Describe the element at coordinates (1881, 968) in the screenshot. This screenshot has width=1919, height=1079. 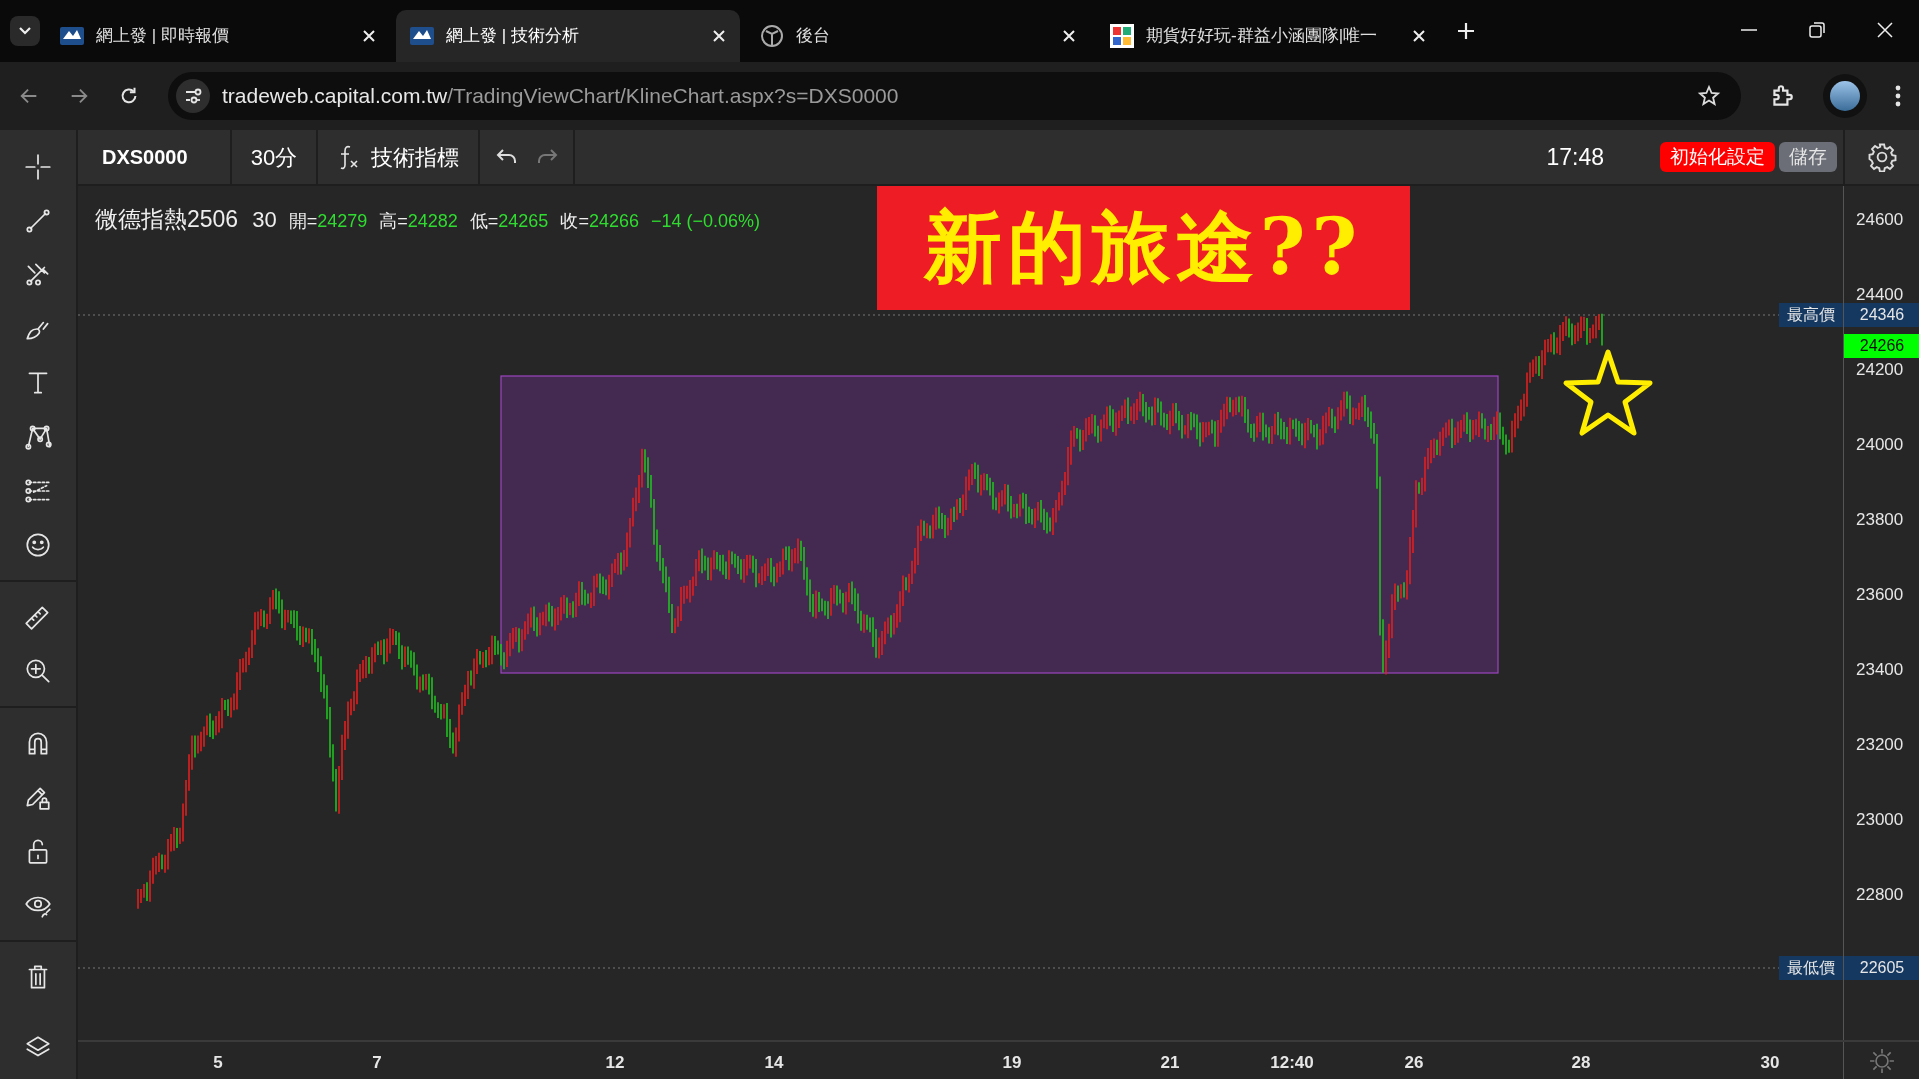
I see `price-marker: 22605` at that location.